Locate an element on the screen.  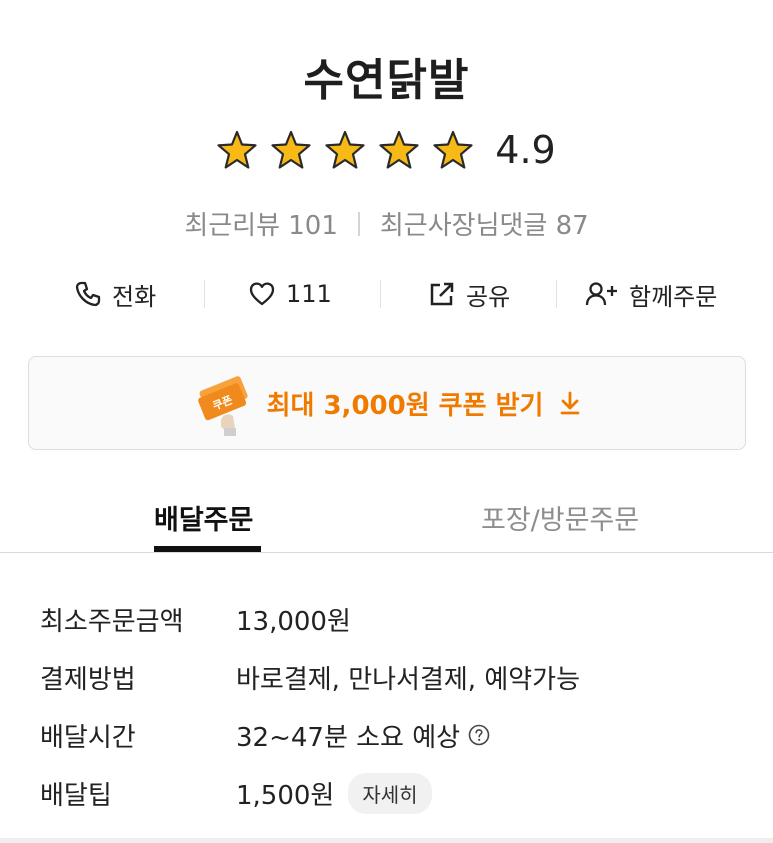
payment-label: 결제방법 is located at coordinates (88, 679).